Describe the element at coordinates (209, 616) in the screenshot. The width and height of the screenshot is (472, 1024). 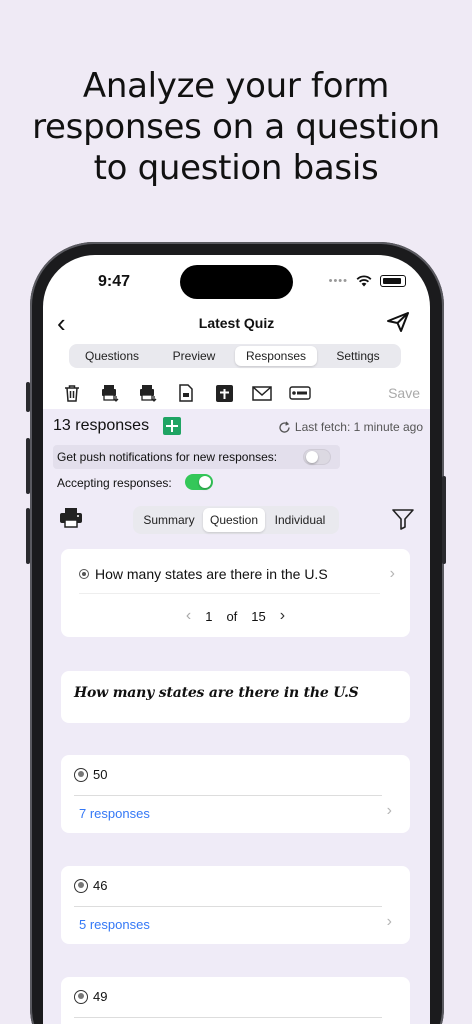
I see `current-question-number: 1` at that location.